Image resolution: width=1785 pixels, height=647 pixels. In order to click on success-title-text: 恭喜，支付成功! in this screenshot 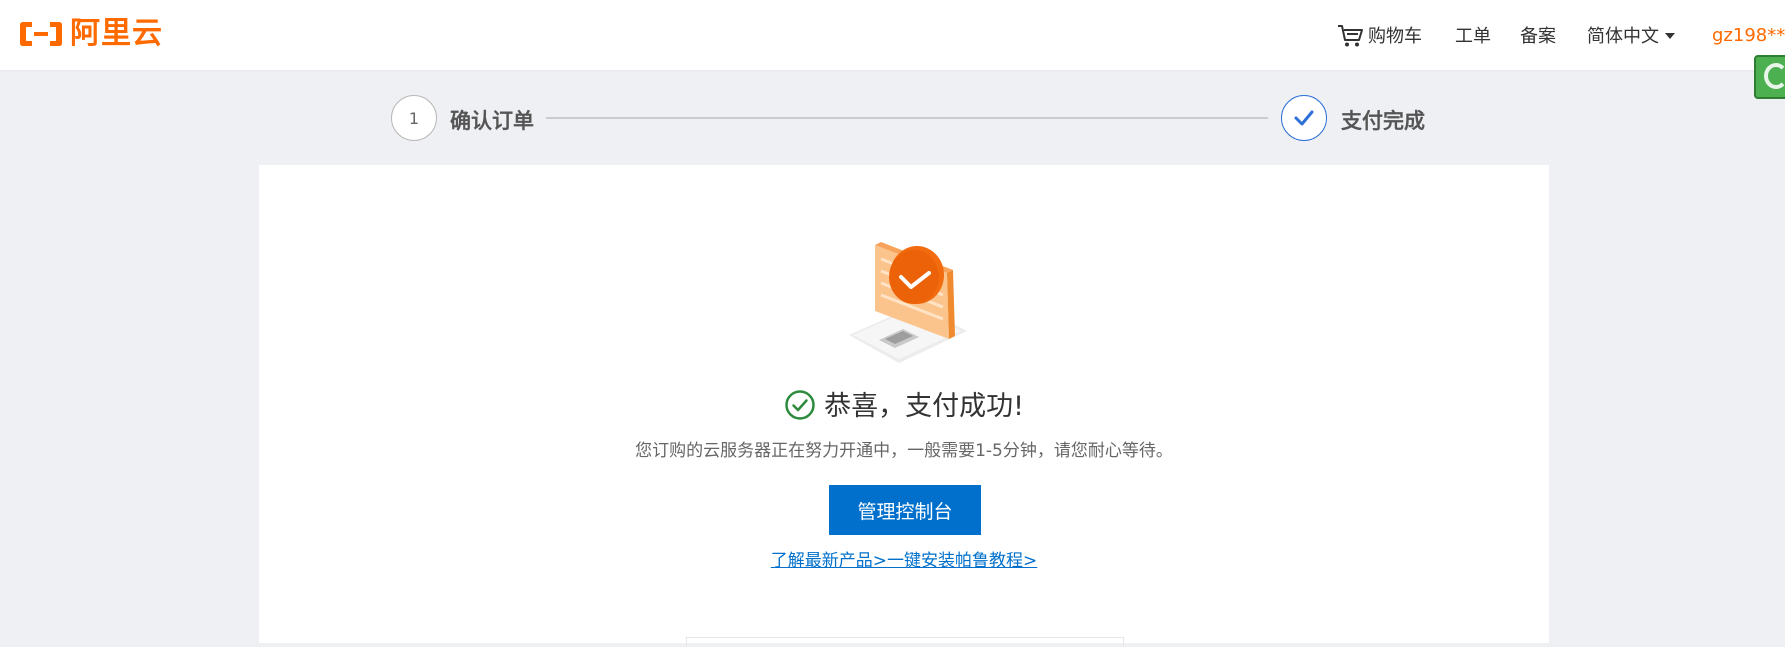, I will do `click(924, 406)`.